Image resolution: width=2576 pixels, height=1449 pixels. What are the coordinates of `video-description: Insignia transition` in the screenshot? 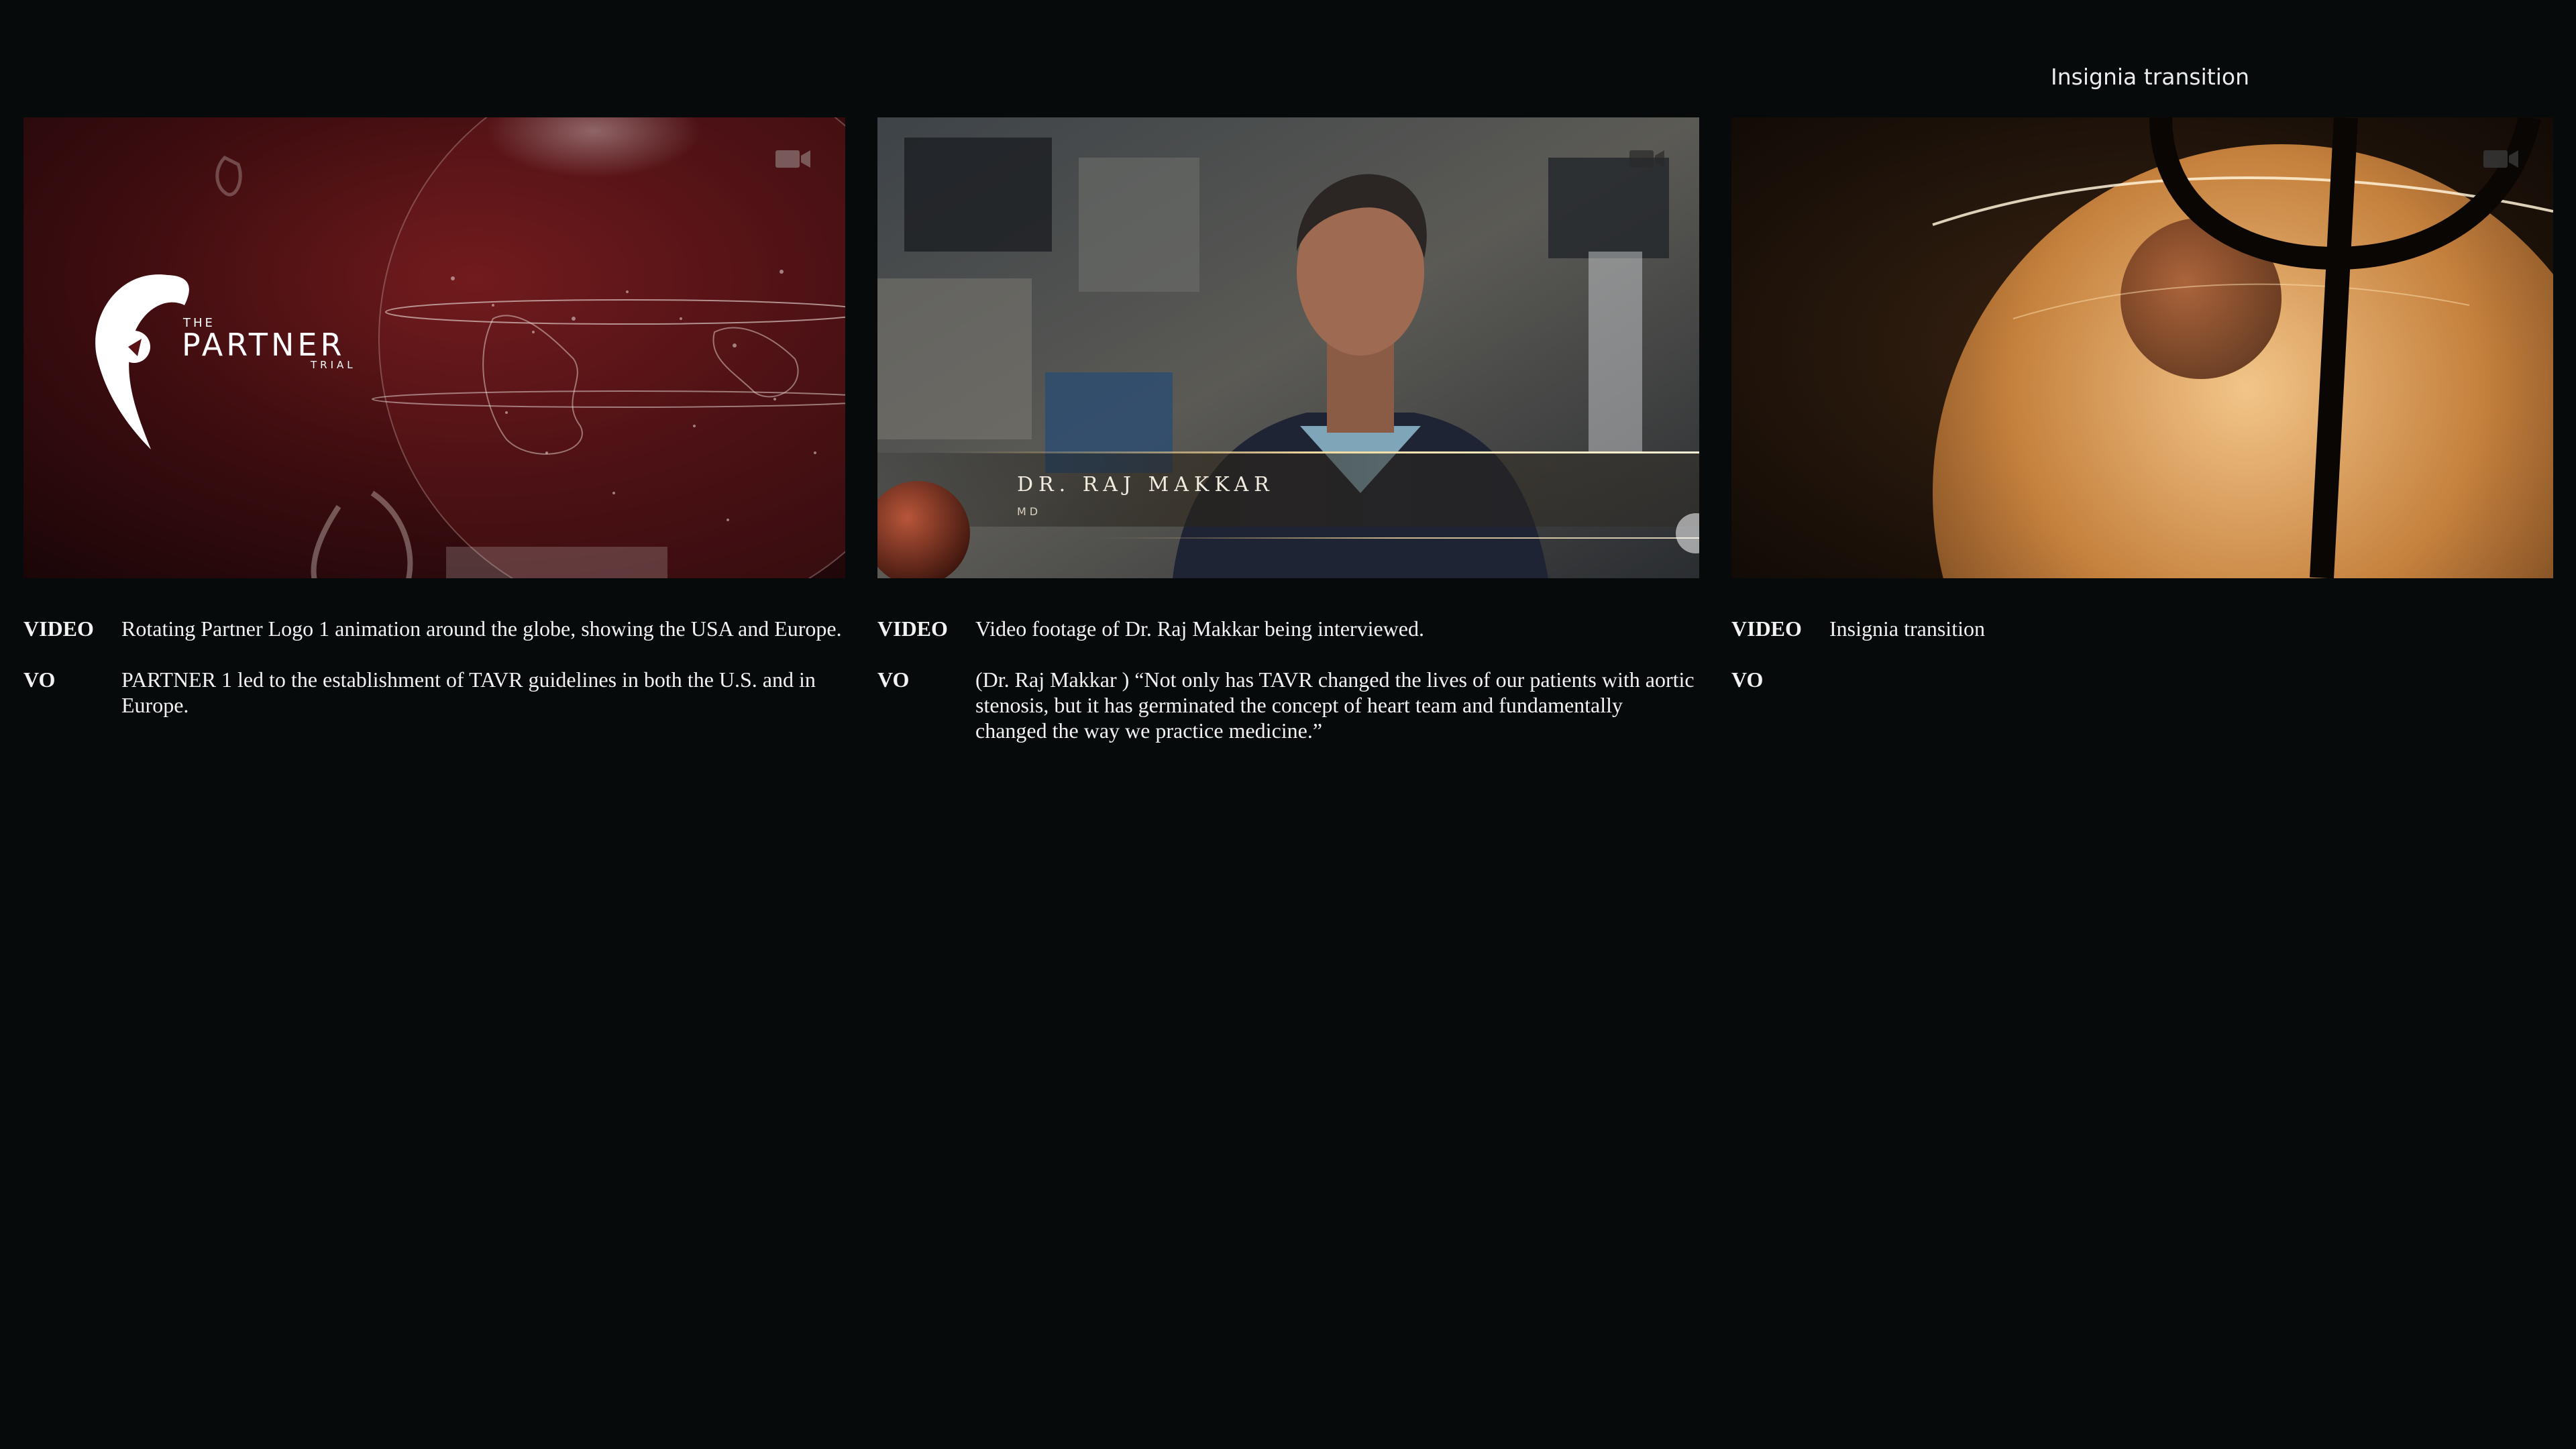 It's located at (1907, 628).